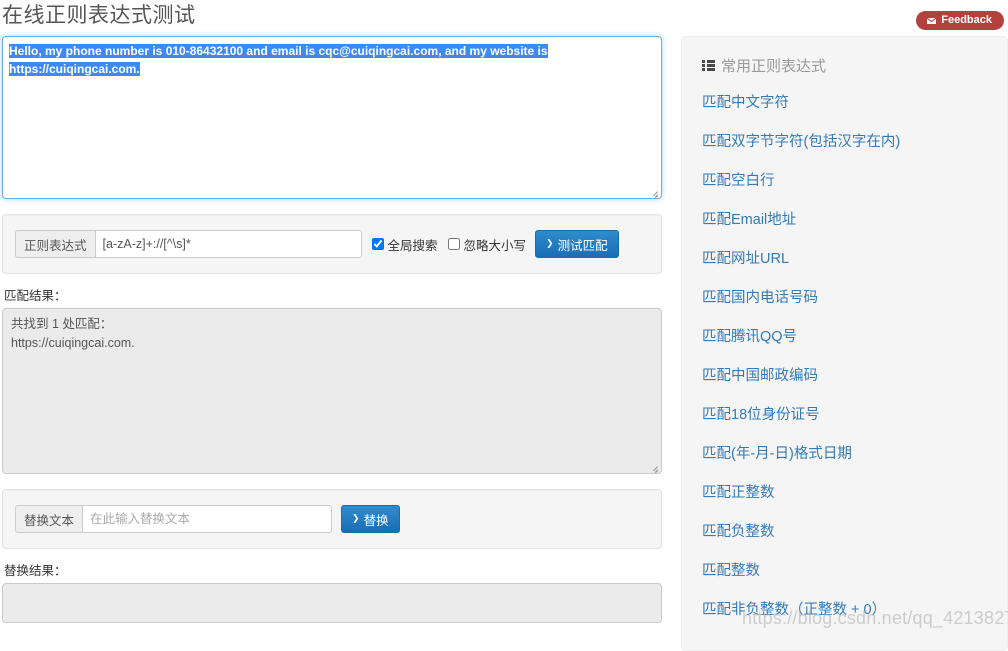  I want to click on replace-input-group: 替换文本, so click(174, 519).